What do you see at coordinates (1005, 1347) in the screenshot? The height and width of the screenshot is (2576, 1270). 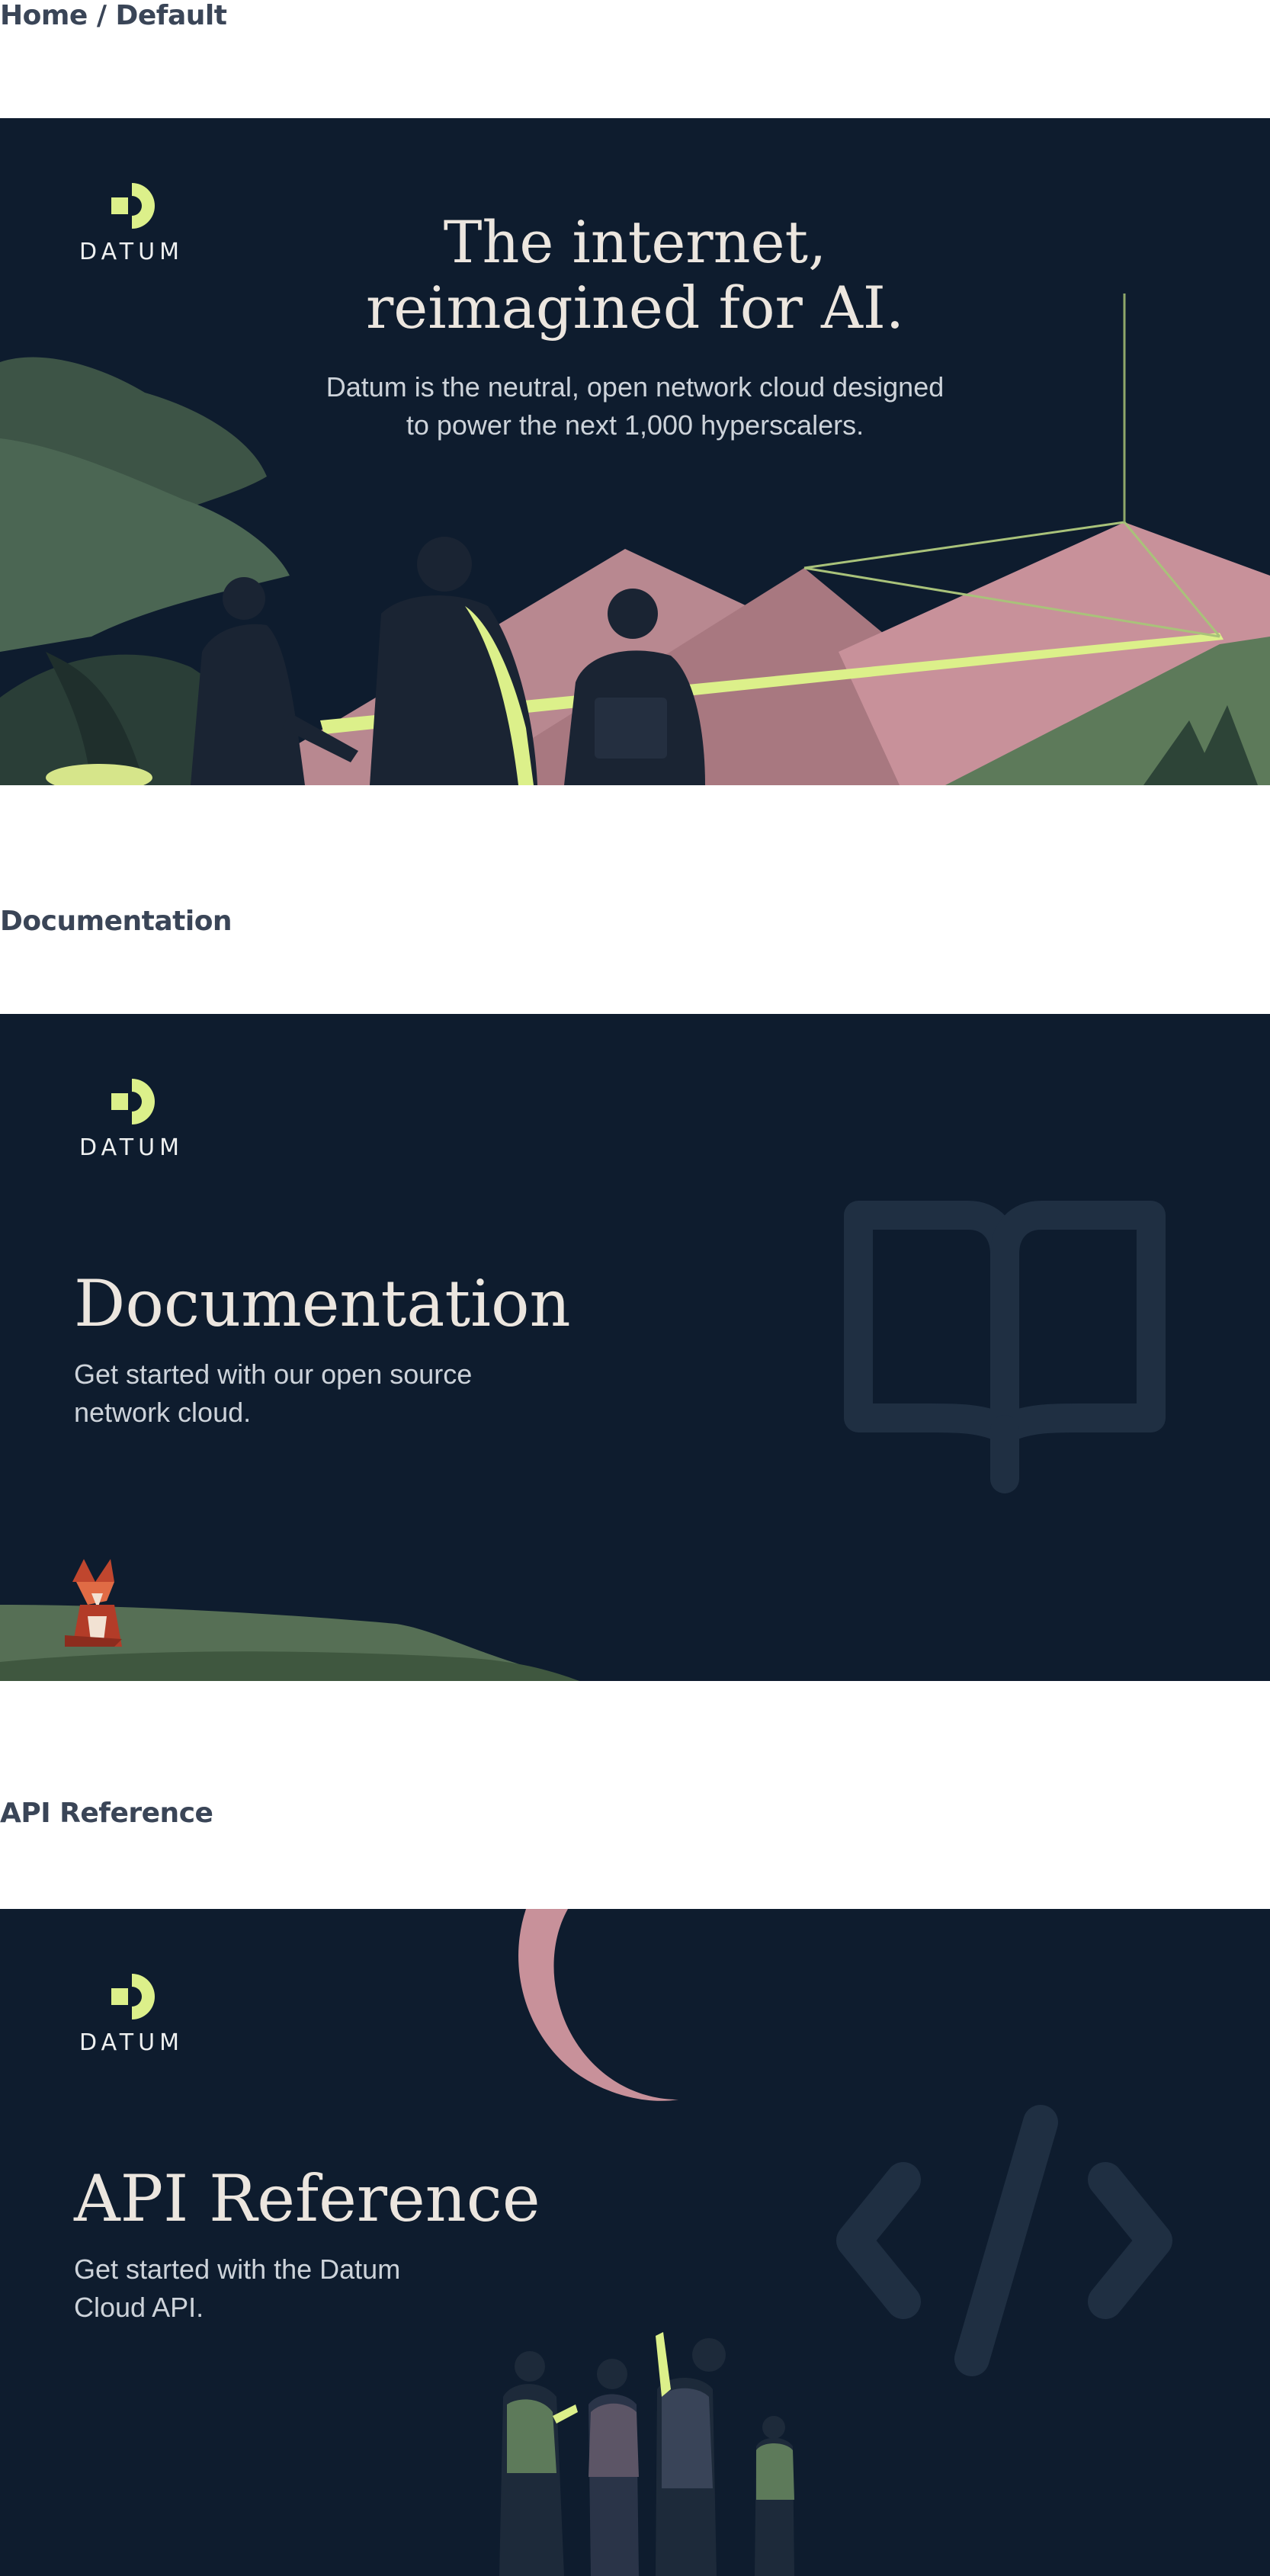 I see `book-icon` at bounding box center [1005, 1347].